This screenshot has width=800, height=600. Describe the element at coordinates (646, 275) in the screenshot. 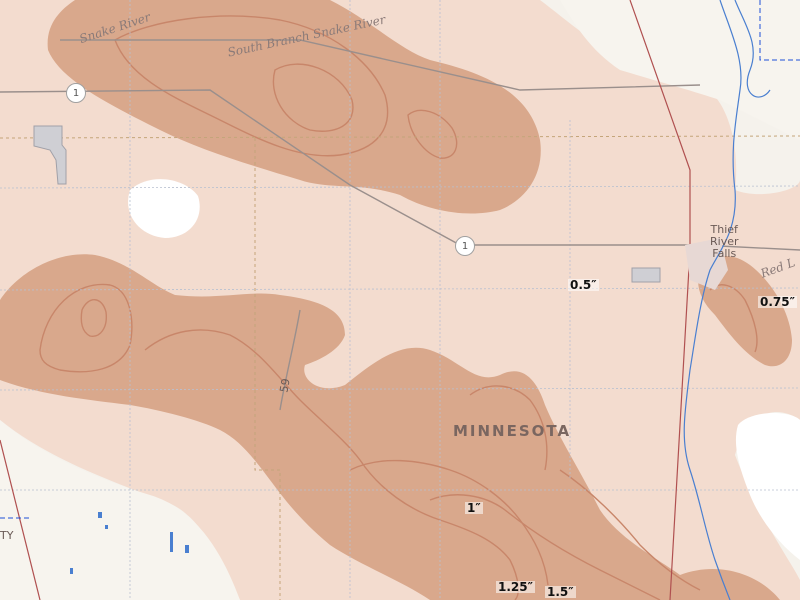

I see `town-parcel` at that location.